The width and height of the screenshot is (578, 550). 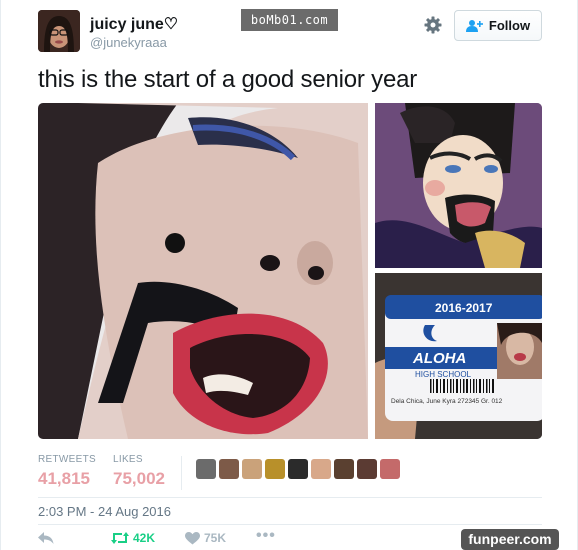 I want to click on tweet-actions: 42K 75K •••, so click(x=188, y=537).